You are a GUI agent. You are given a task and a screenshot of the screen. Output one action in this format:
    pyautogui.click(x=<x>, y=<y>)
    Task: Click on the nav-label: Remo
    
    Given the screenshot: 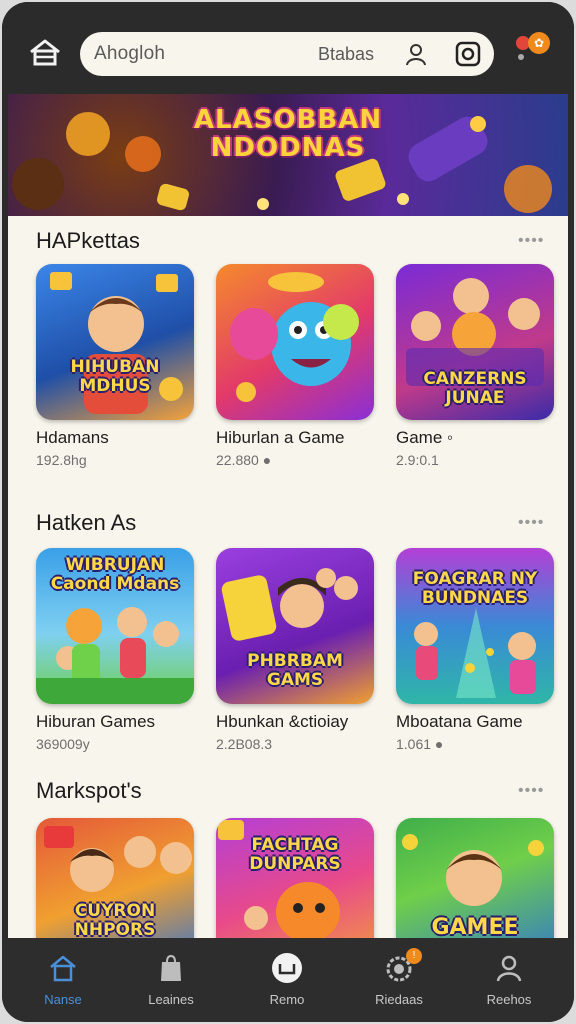 What is the action you would take?
    pyautogui.click(x=287, y=999)
    